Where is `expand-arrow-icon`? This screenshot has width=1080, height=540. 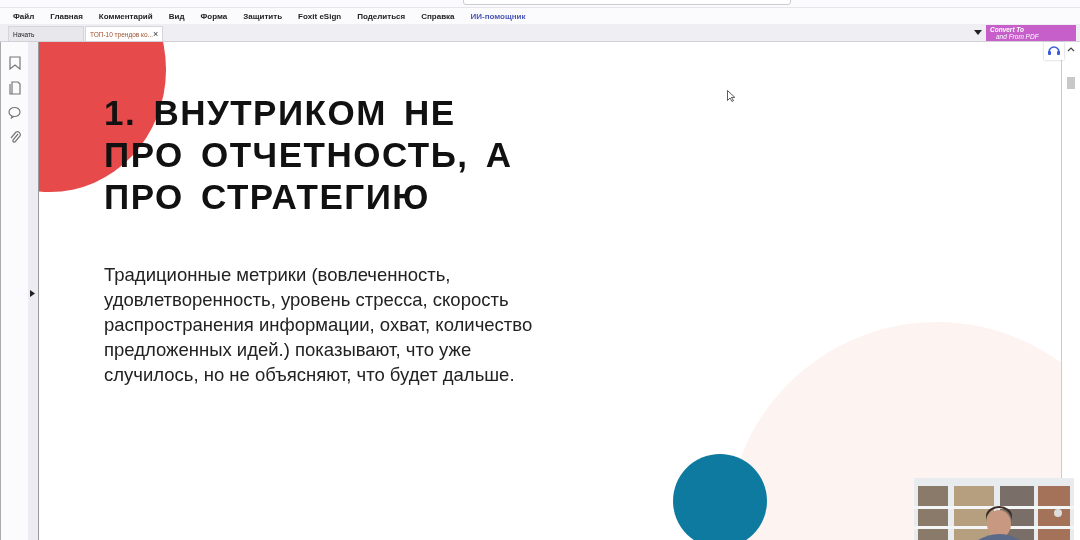 expand-arrow-icon is located at coordinates (32, 293).